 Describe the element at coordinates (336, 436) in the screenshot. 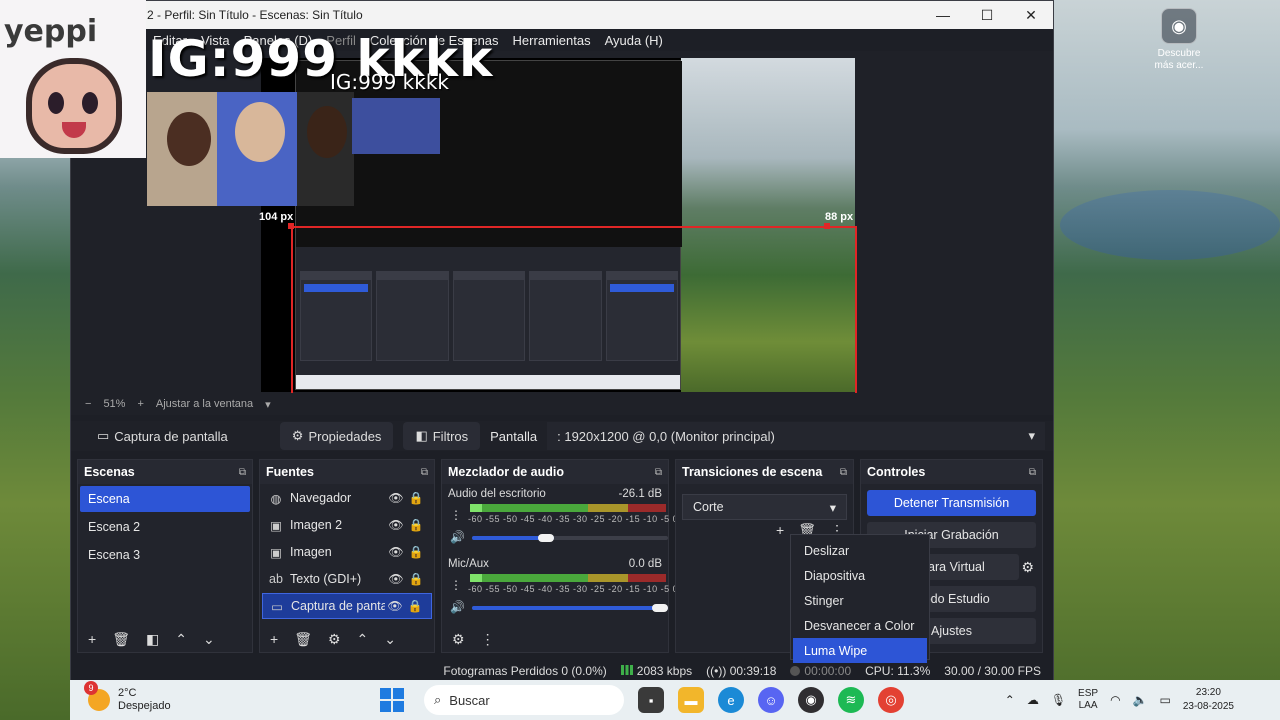

I see `properties-button: ⚙ Propiedades` at that location.